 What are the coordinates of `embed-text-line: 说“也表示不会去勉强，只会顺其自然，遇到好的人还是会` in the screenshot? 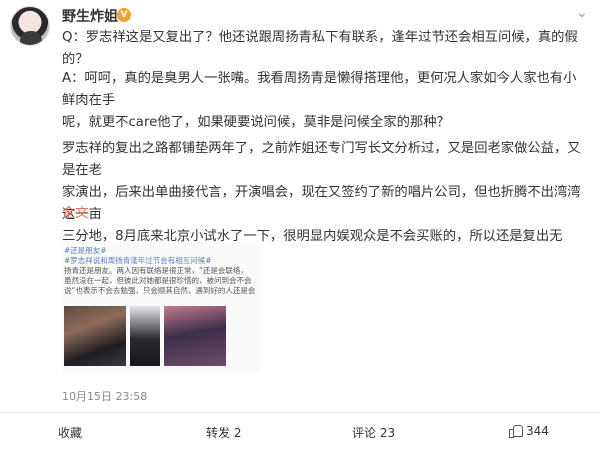 It's located at (160, 290).